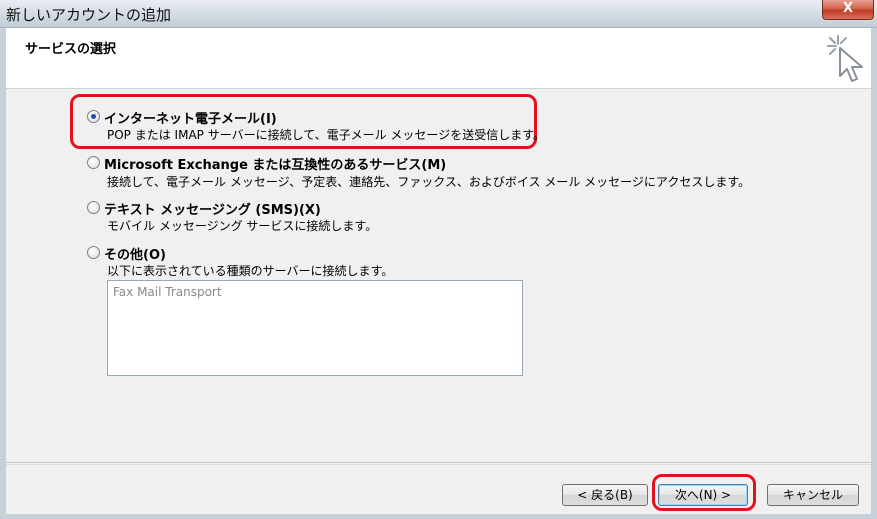 Image resolution: width=877 pixels, height=519 pixels. I want to click on close-icon: X, so click(848, 8).